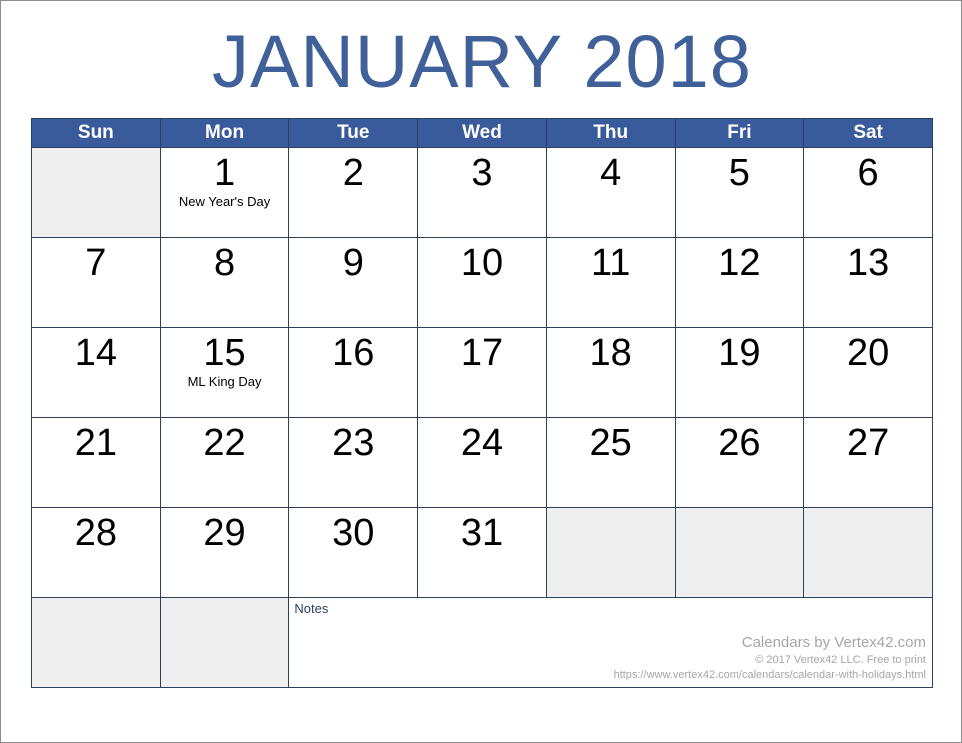 This screenshot has width=962, height=743. I want to click on day-cell: 17, so click(482, 372).